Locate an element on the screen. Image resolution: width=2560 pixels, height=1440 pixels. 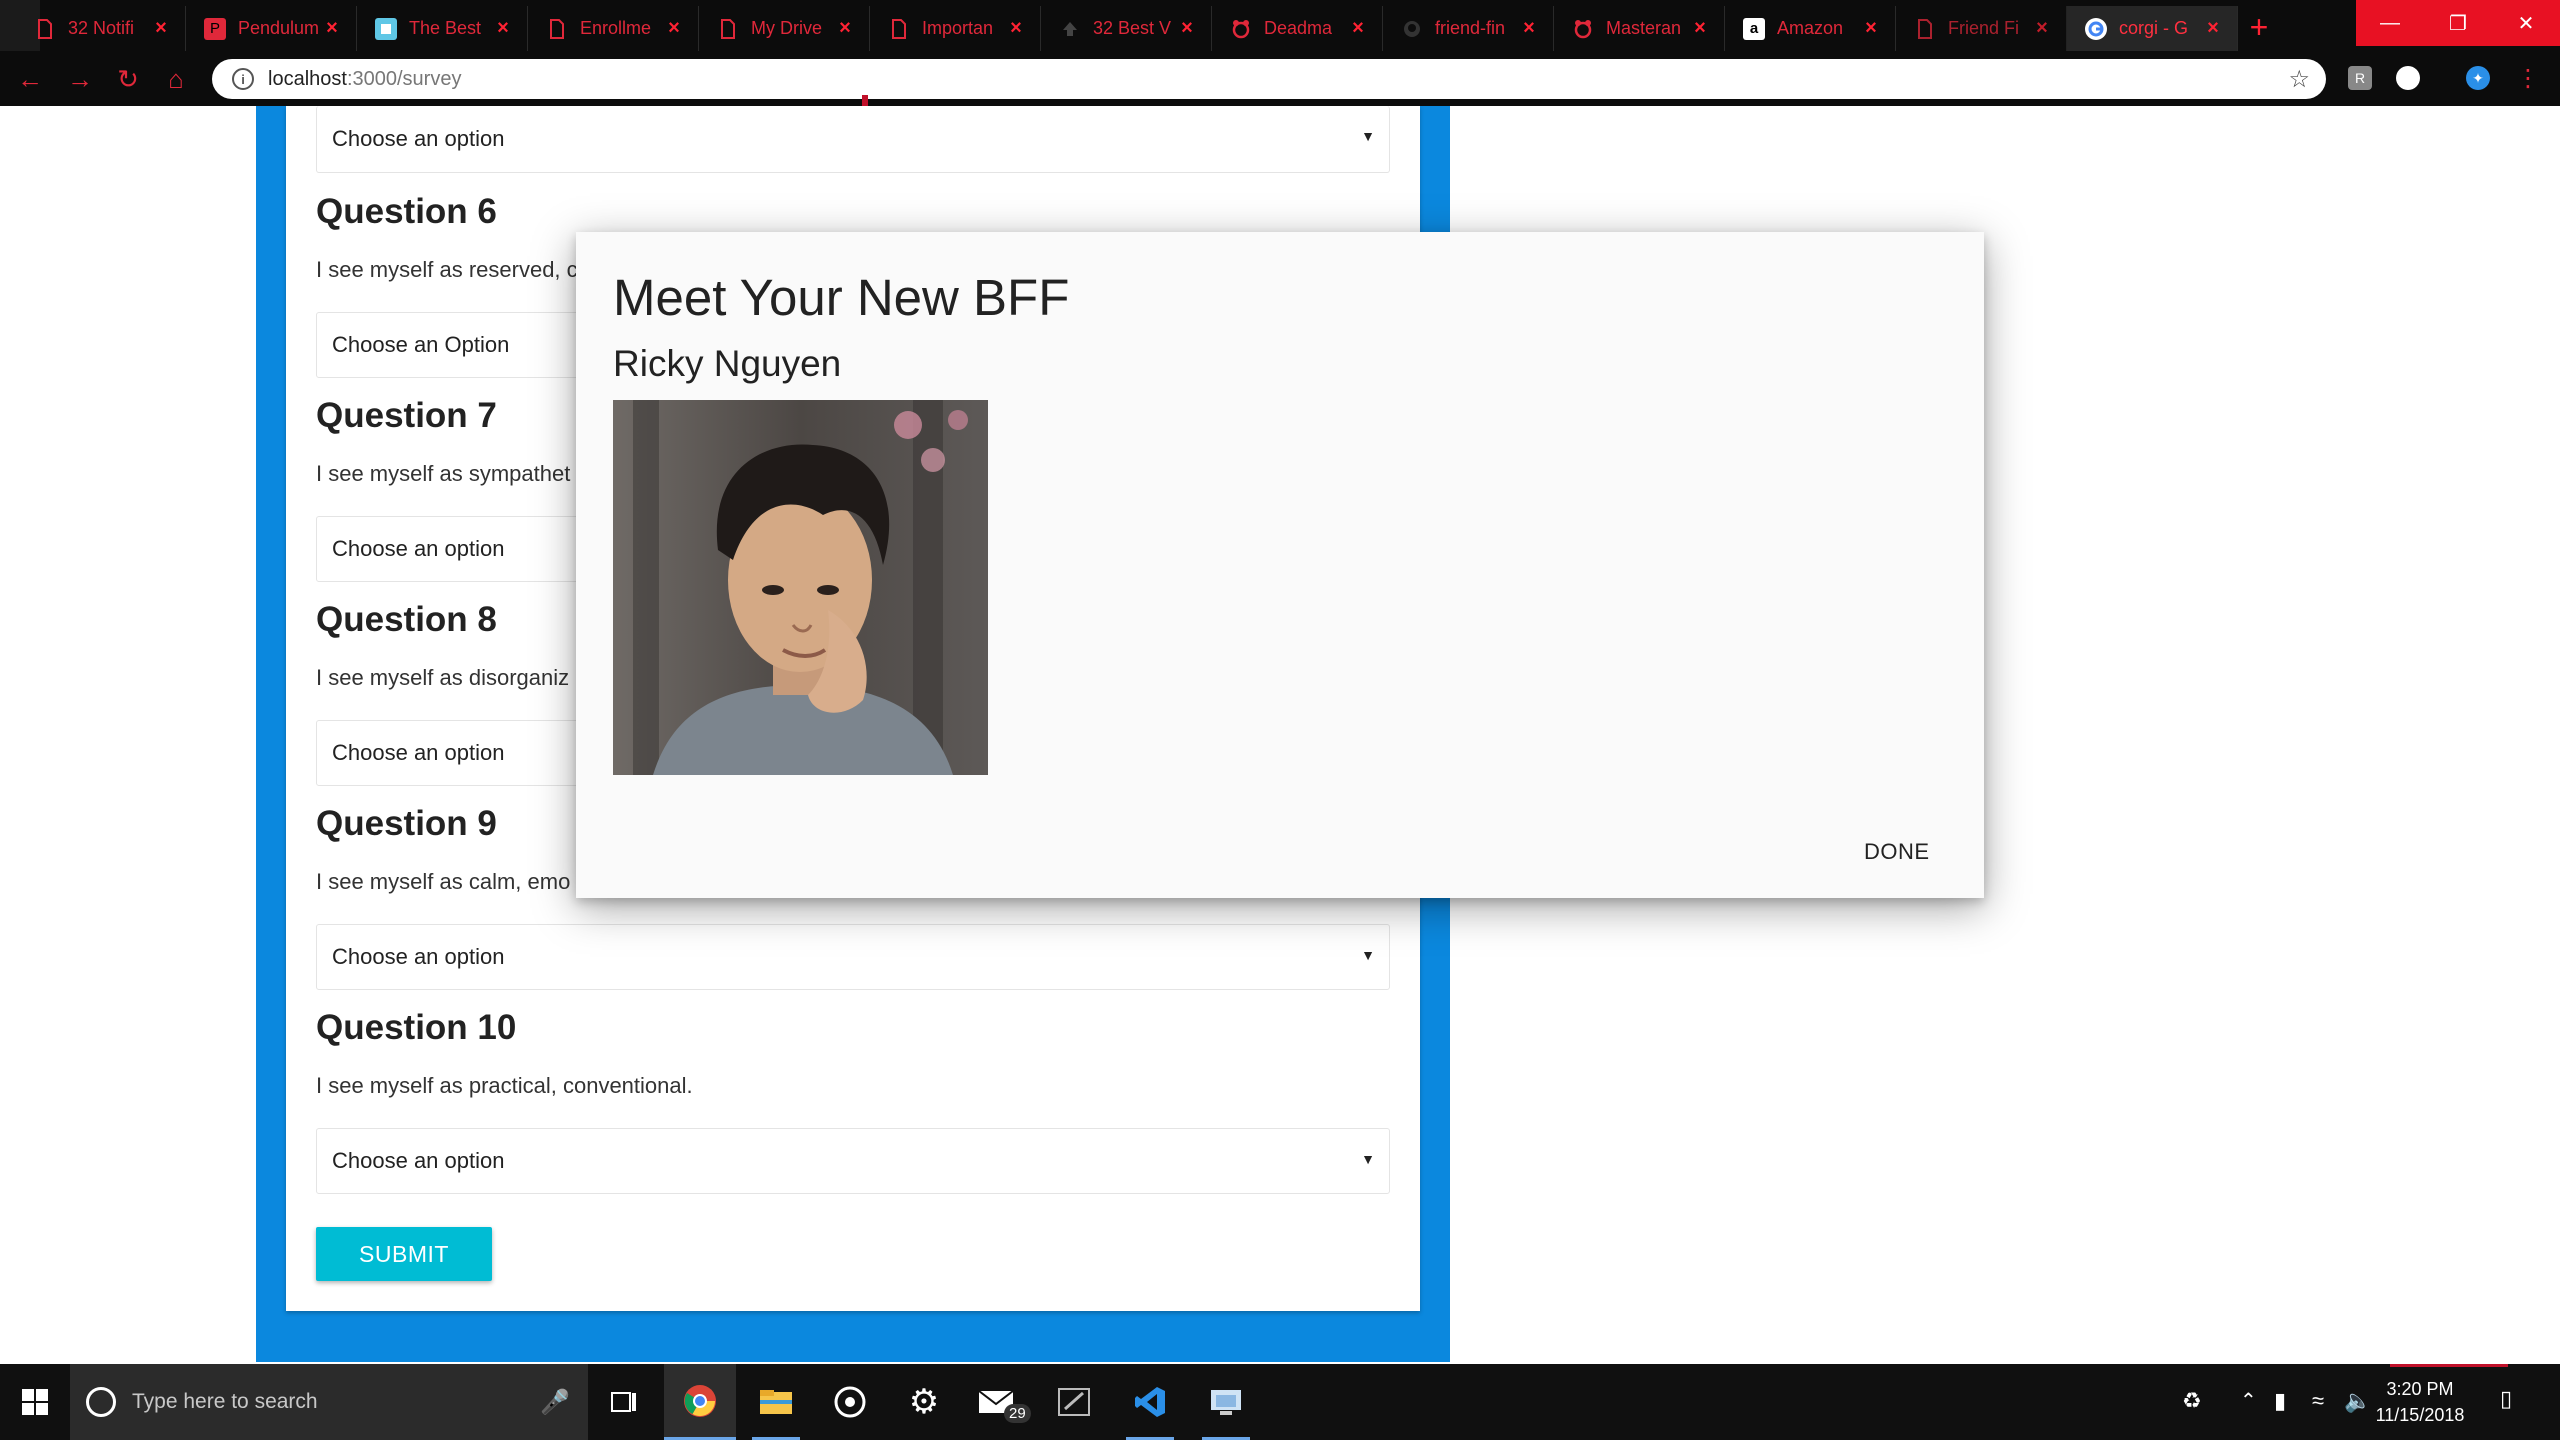
page-icon is located at coordinates (386, 28).